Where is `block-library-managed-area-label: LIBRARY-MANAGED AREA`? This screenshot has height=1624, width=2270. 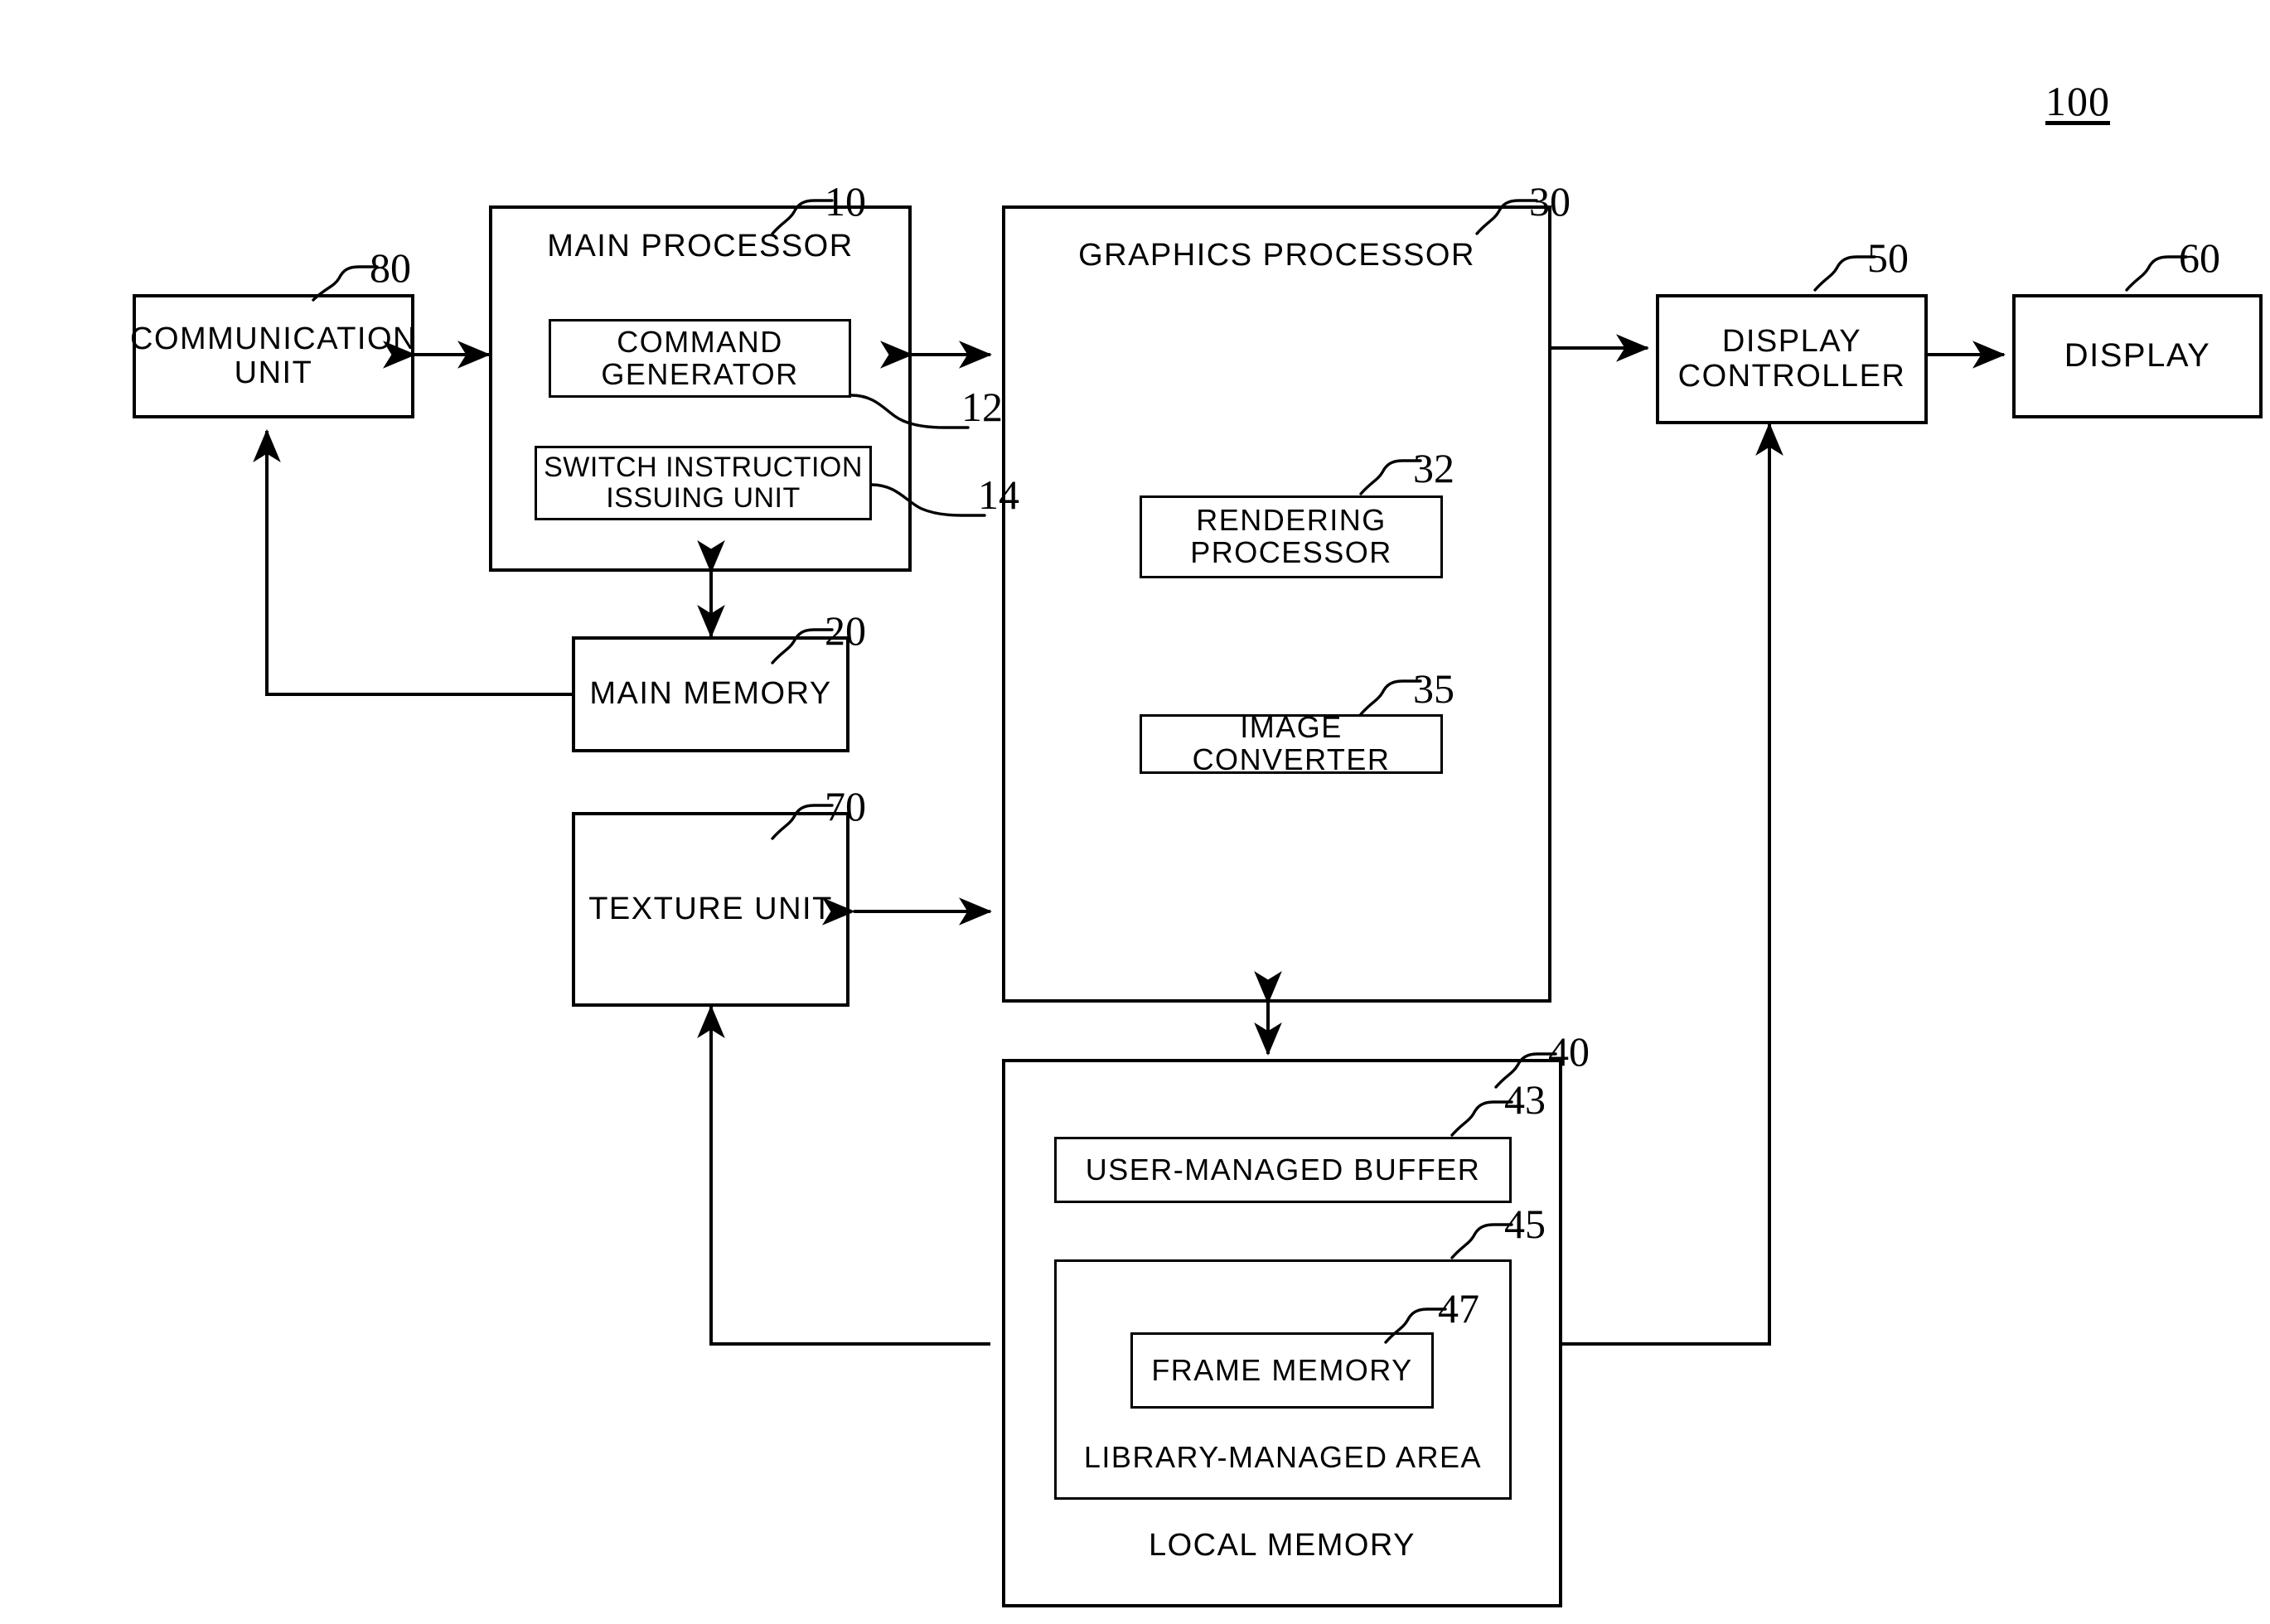
block-library-managed-area-label: LIBRARY-MANAGED AREA is located at coordinates (1283, 1457).